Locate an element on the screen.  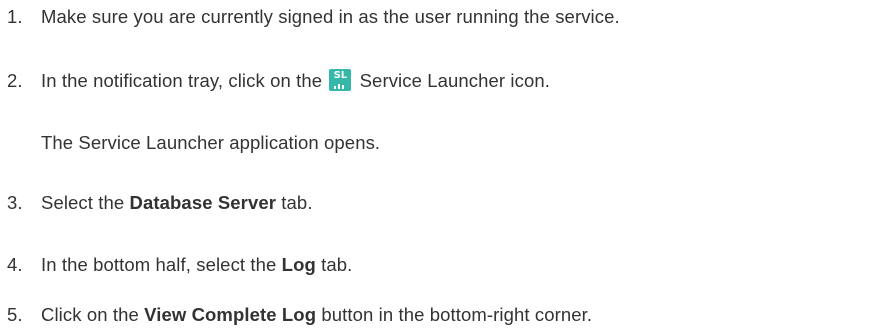
step-number: 3. is located at coordinates (15, 202).